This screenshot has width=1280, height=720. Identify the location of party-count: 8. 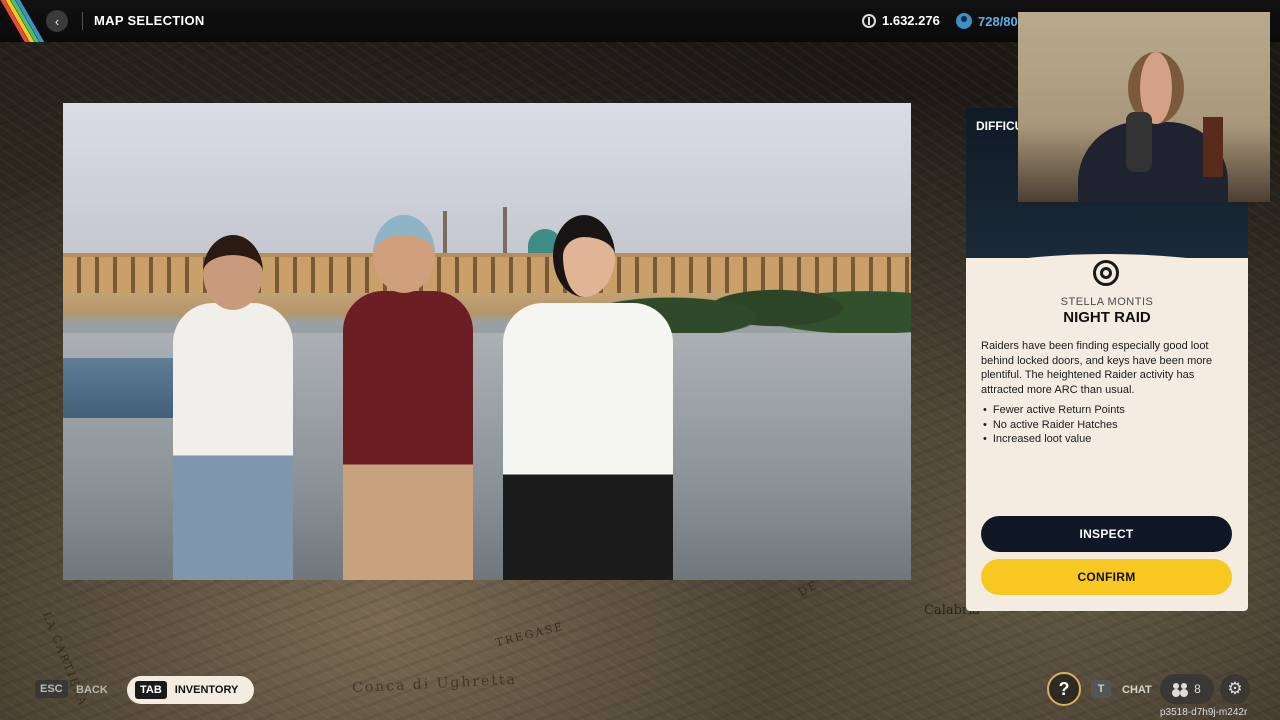
(1197, 689).